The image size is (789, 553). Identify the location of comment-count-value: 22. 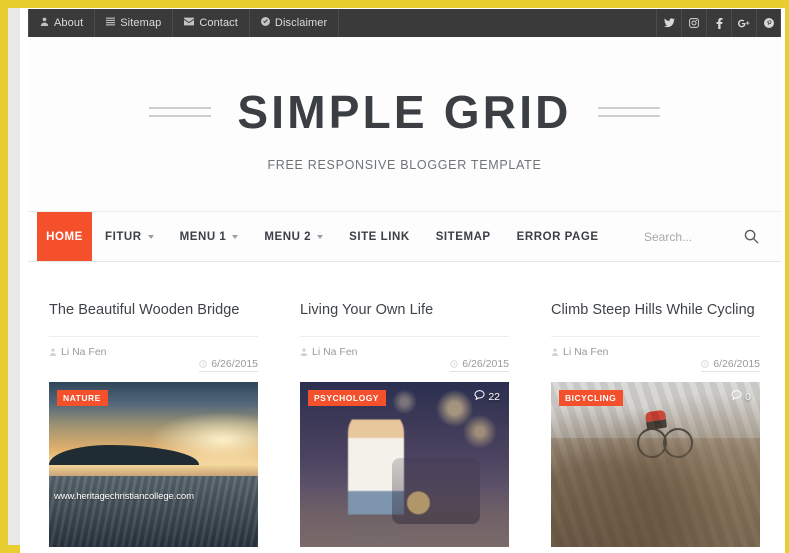
(494, 396).